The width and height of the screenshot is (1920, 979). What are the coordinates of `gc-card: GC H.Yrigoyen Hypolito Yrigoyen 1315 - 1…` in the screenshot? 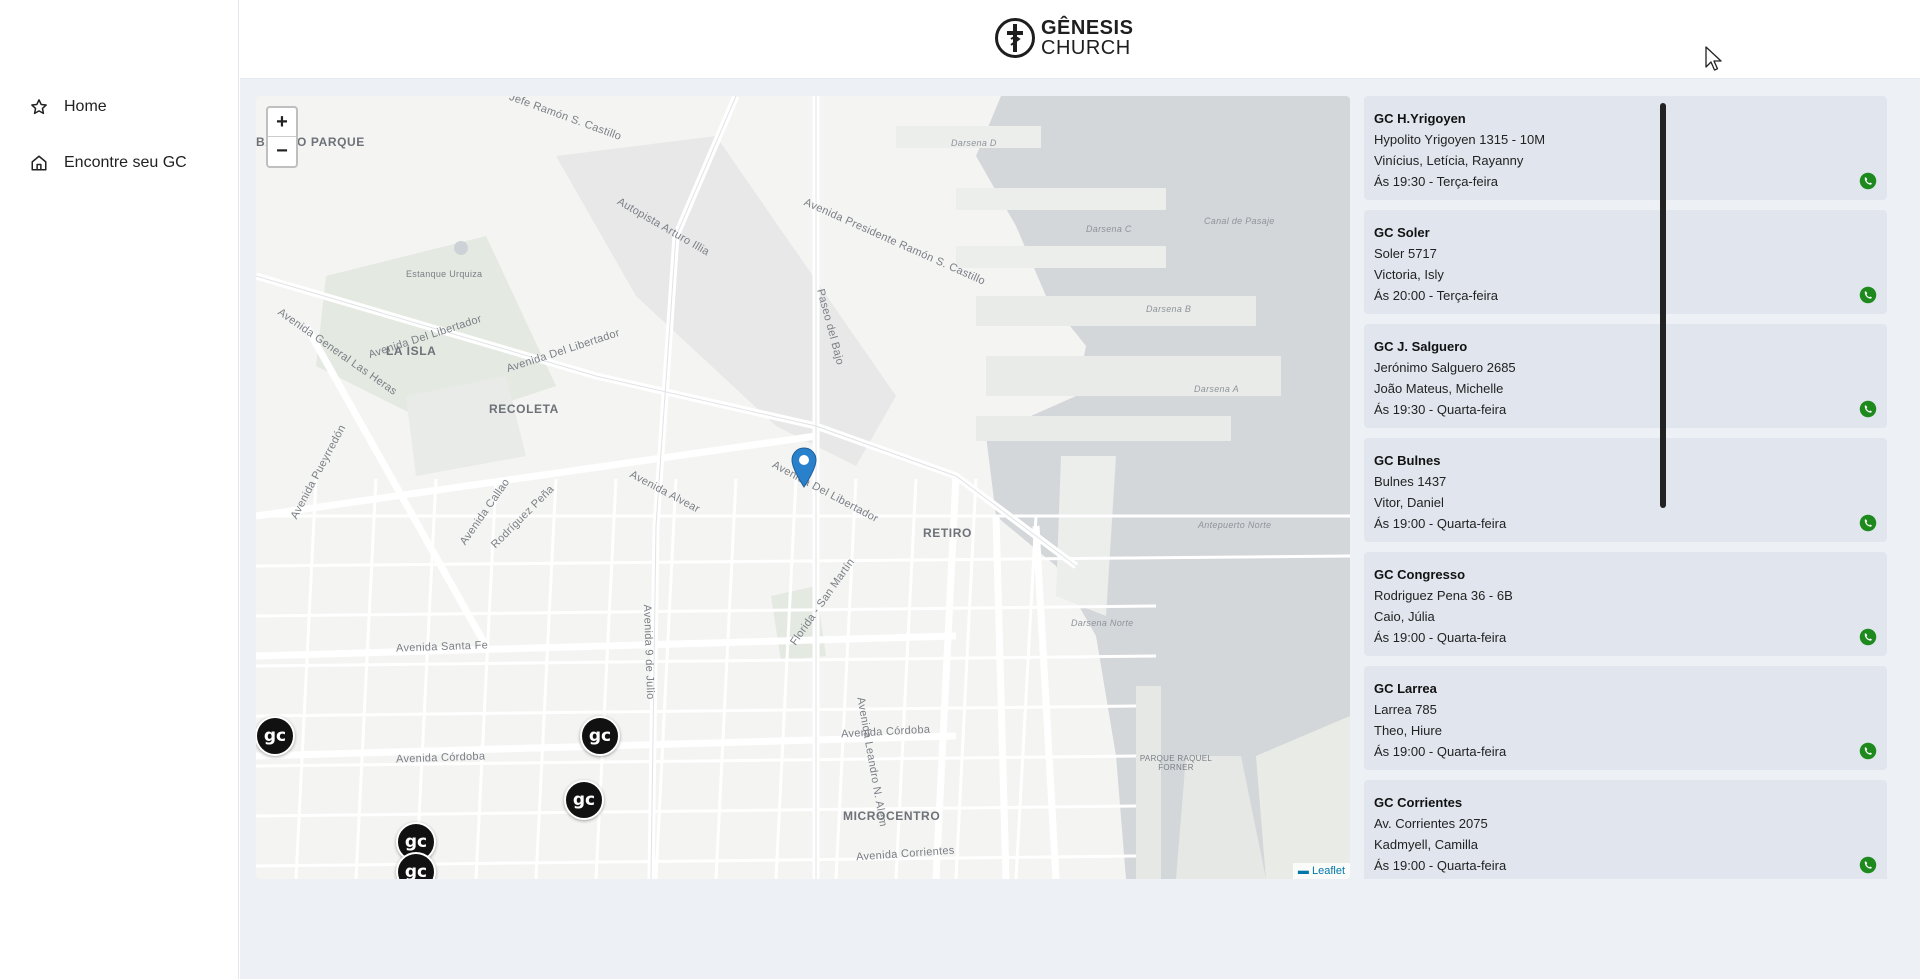 It's located at (1625, 148).